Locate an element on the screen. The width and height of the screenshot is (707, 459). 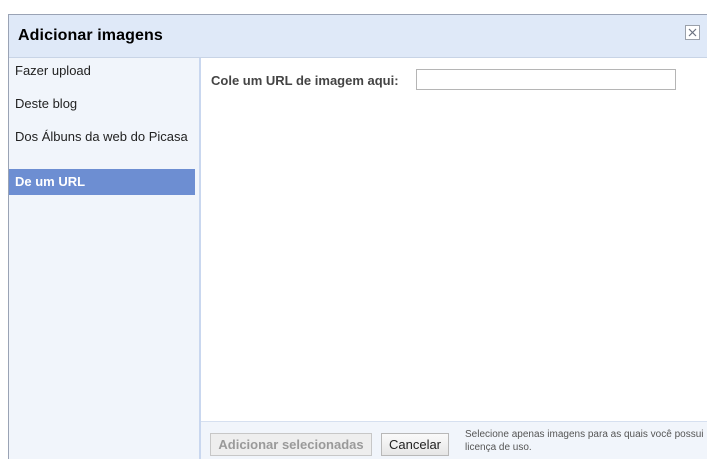
dialog-titlebar: Adicionar imagens is located at coordinates (358, 36).